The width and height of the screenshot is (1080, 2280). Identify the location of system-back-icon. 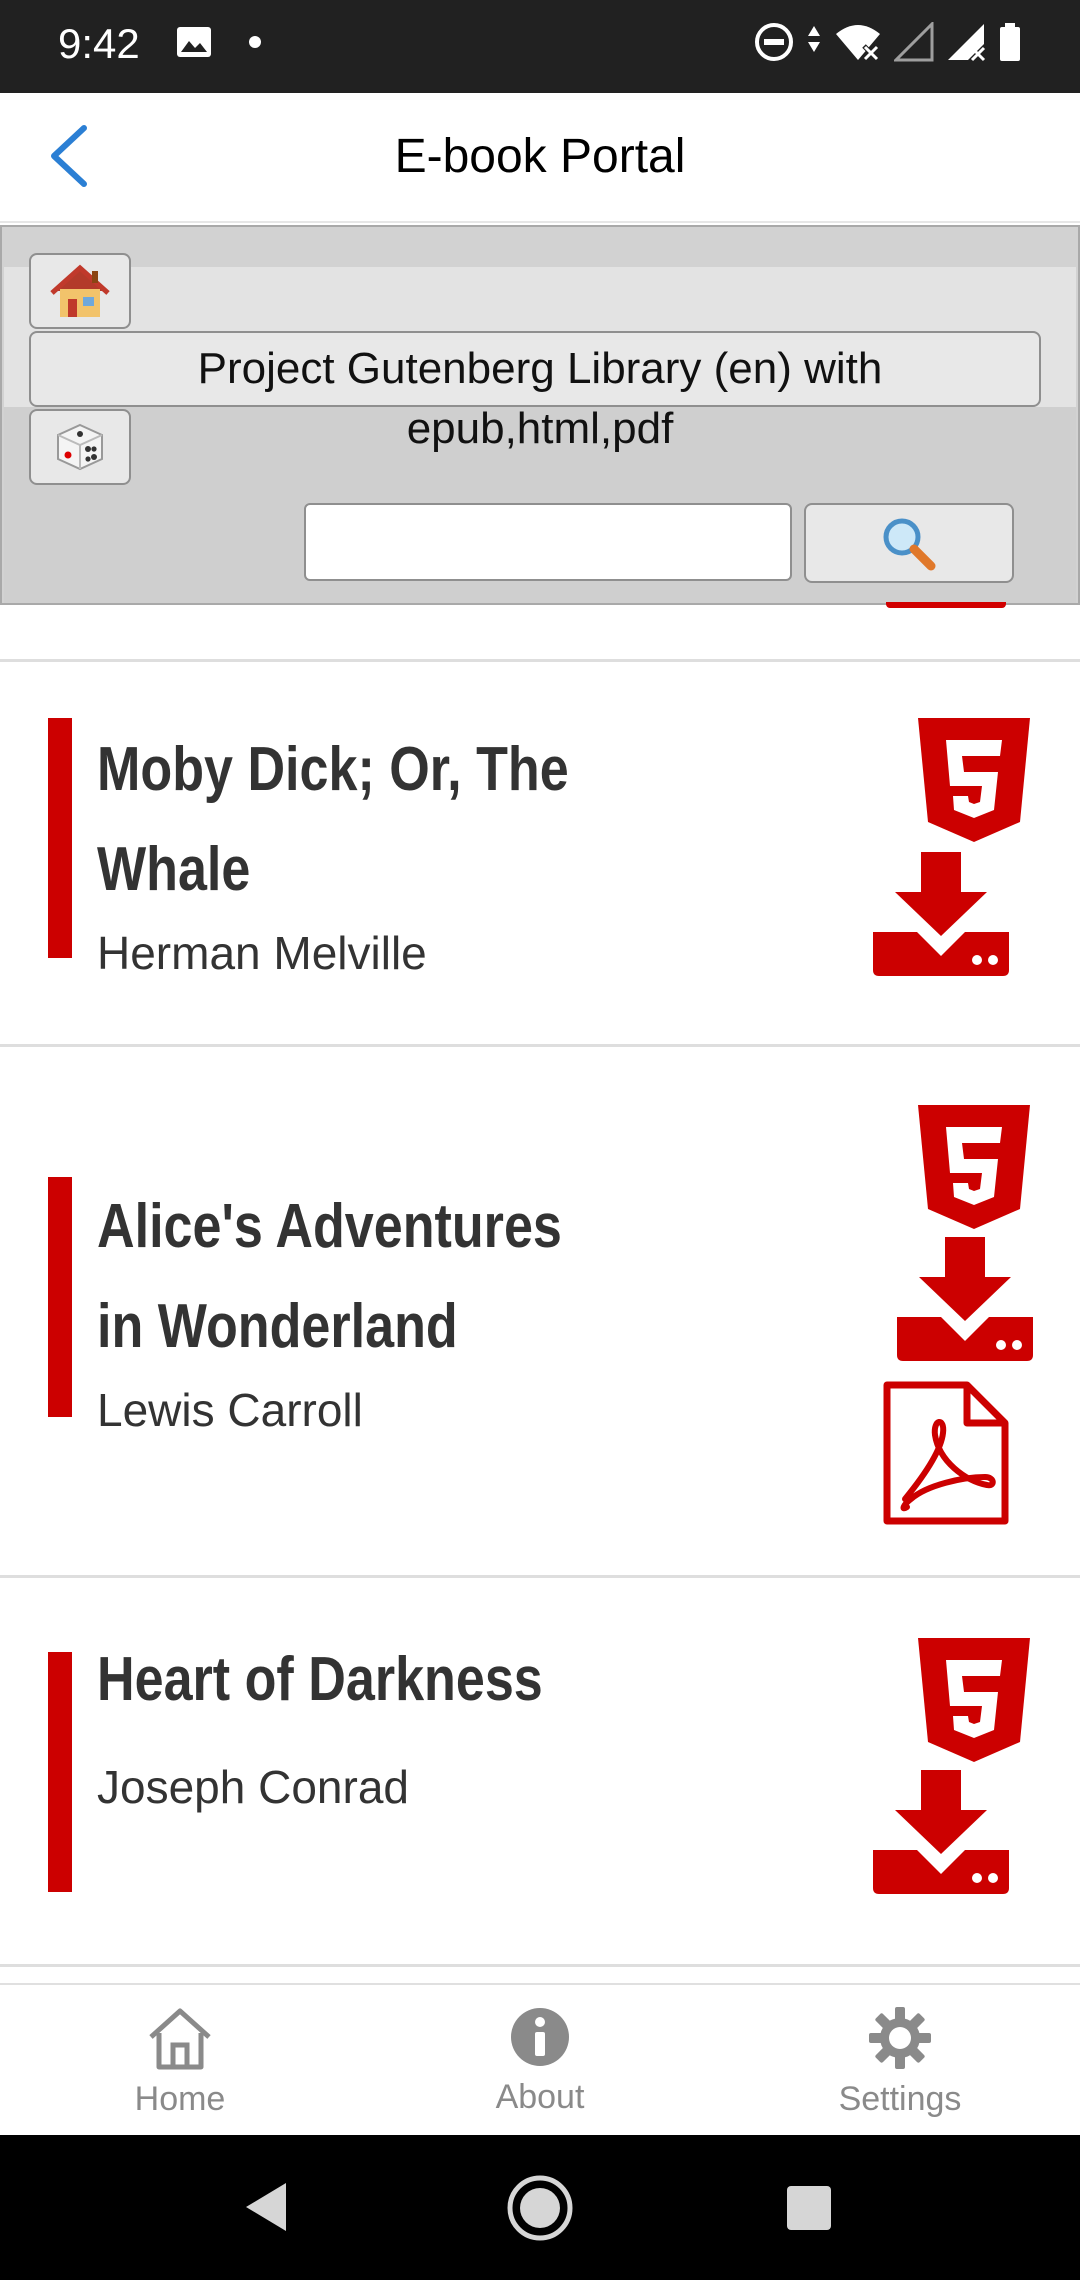
(266, 2207).